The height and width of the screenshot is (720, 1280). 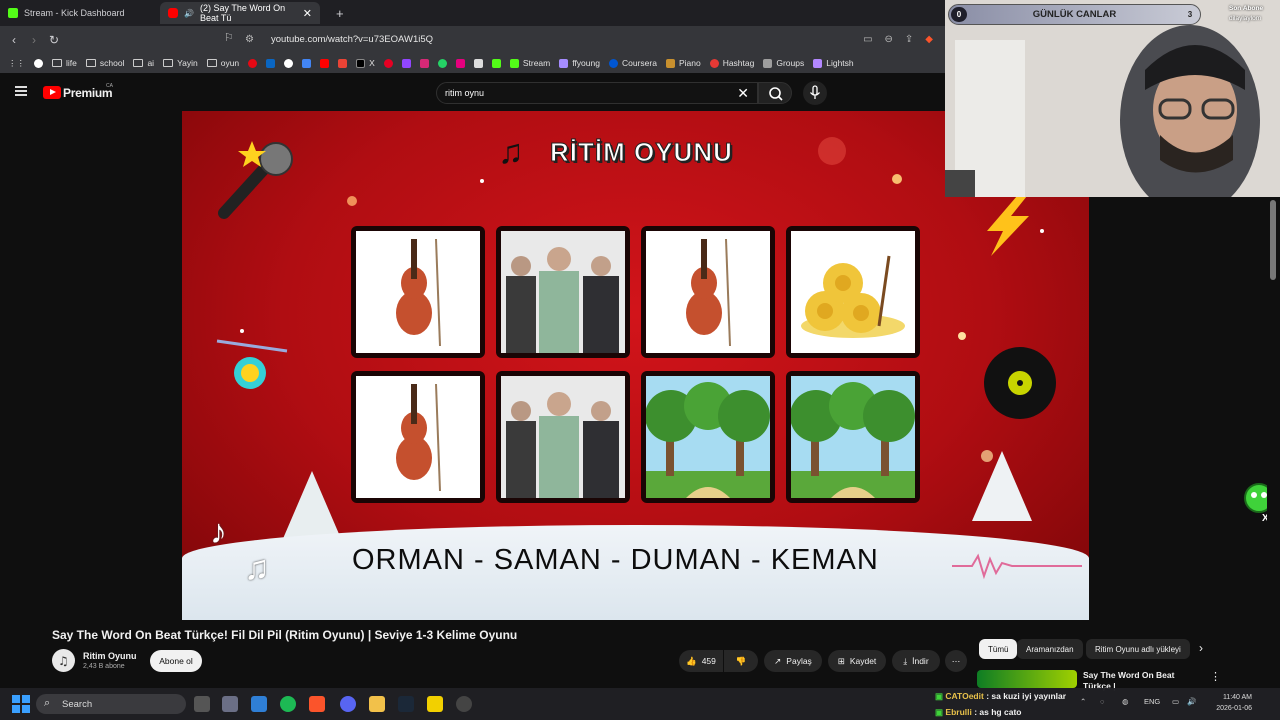 I want to click on task-view-icon, so click(x=202, y=704).